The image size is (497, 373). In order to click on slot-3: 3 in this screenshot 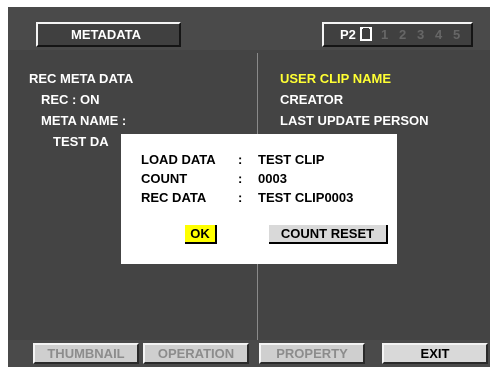, I will do `click(421, 34)`.